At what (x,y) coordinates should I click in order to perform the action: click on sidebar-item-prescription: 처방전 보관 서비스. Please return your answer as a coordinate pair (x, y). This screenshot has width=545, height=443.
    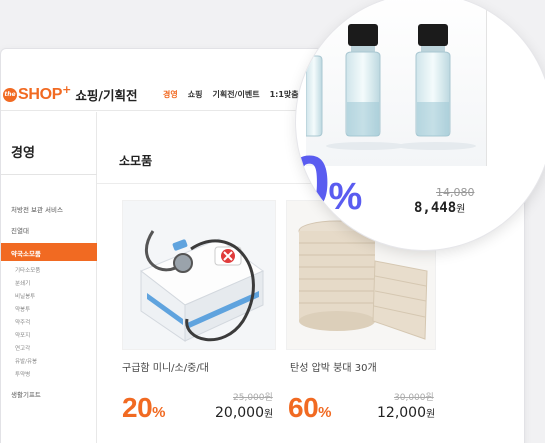
    Looking at the image, I should click on (37, 209).